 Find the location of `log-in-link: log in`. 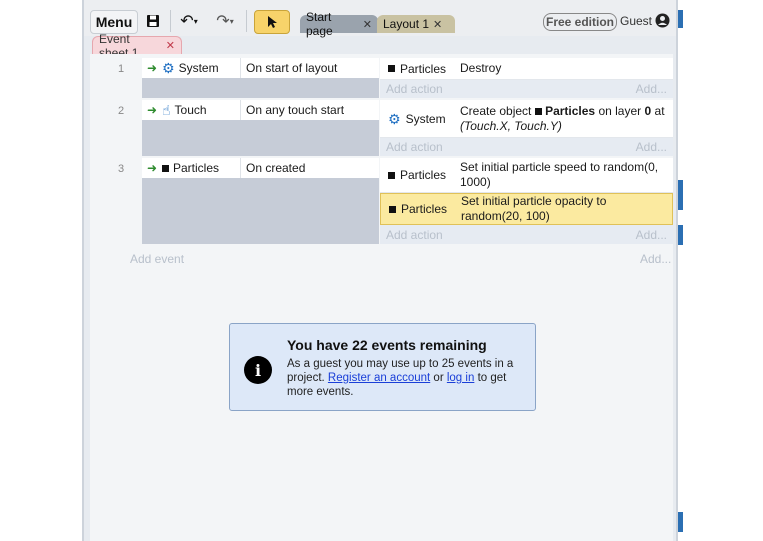

log-in-link: log in is located at coordinates (461, 378).